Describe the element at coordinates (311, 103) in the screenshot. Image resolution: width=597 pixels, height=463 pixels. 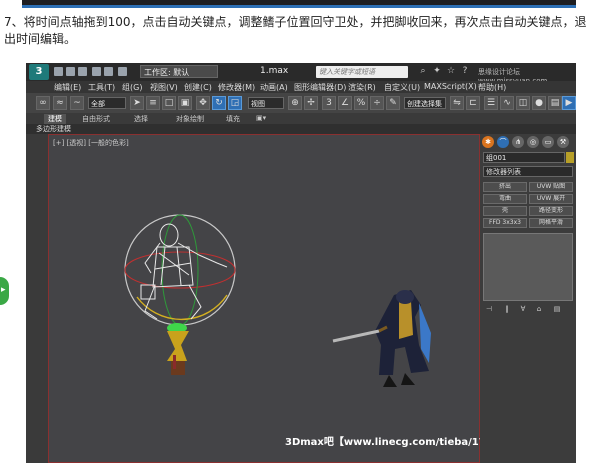
I see `select-manipulate-icon: ✢` at that location.